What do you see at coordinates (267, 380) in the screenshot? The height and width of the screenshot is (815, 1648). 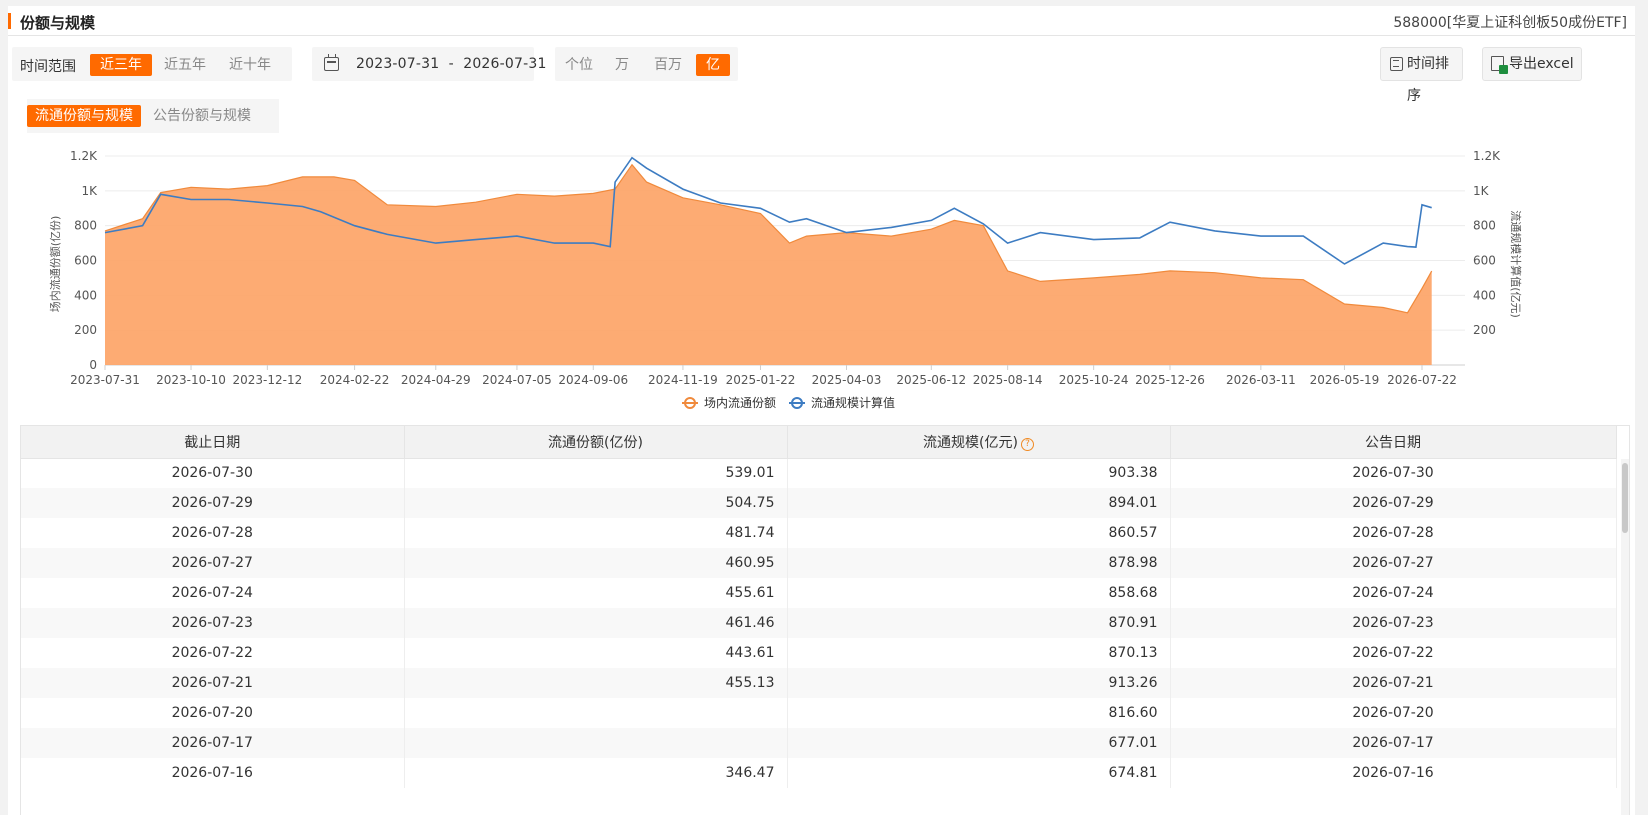 I see `x-tick-label: 2023-12-12` at bounding box center [267, 380].